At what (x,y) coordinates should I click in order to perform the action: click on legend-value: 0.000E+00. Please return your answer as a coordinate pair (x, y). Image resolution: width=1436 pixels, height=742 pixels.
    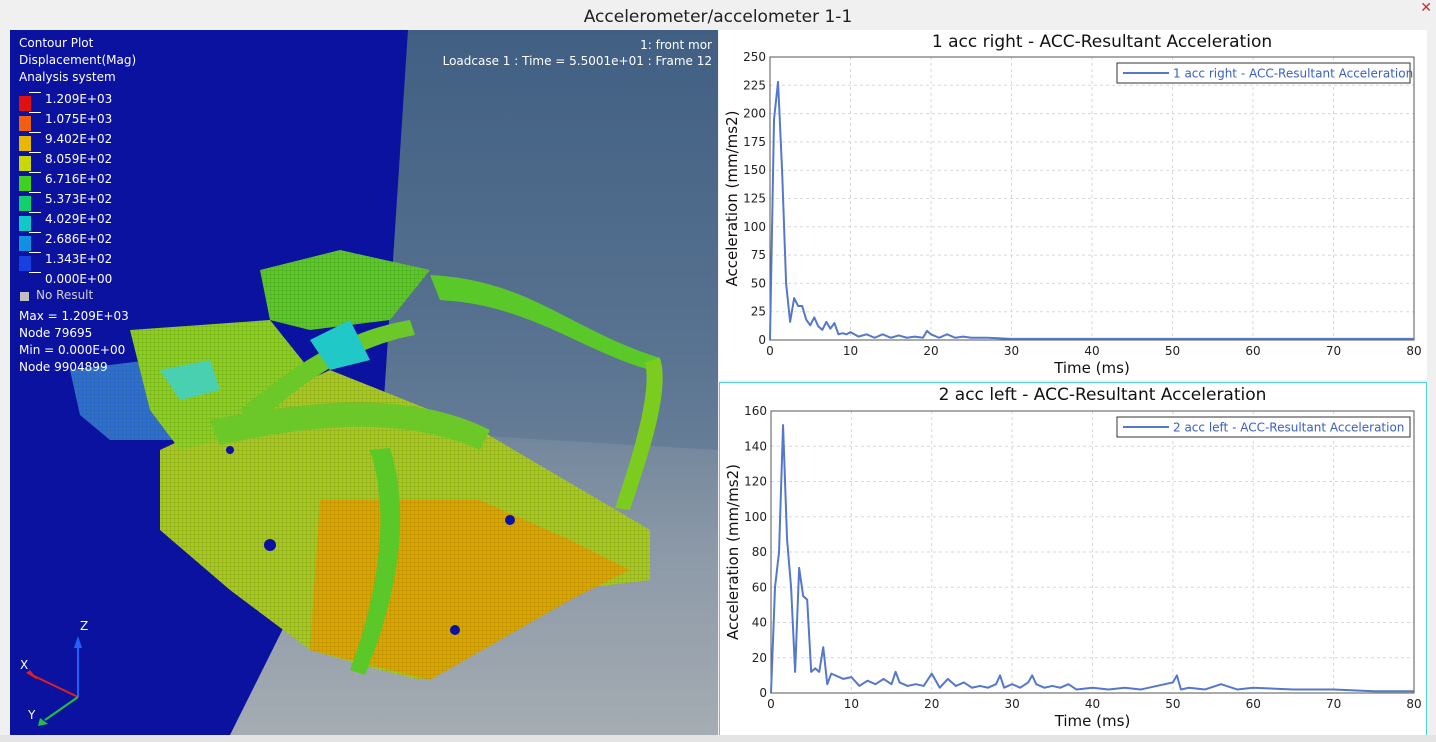
    Looking at the image, I should click on (79, 279).